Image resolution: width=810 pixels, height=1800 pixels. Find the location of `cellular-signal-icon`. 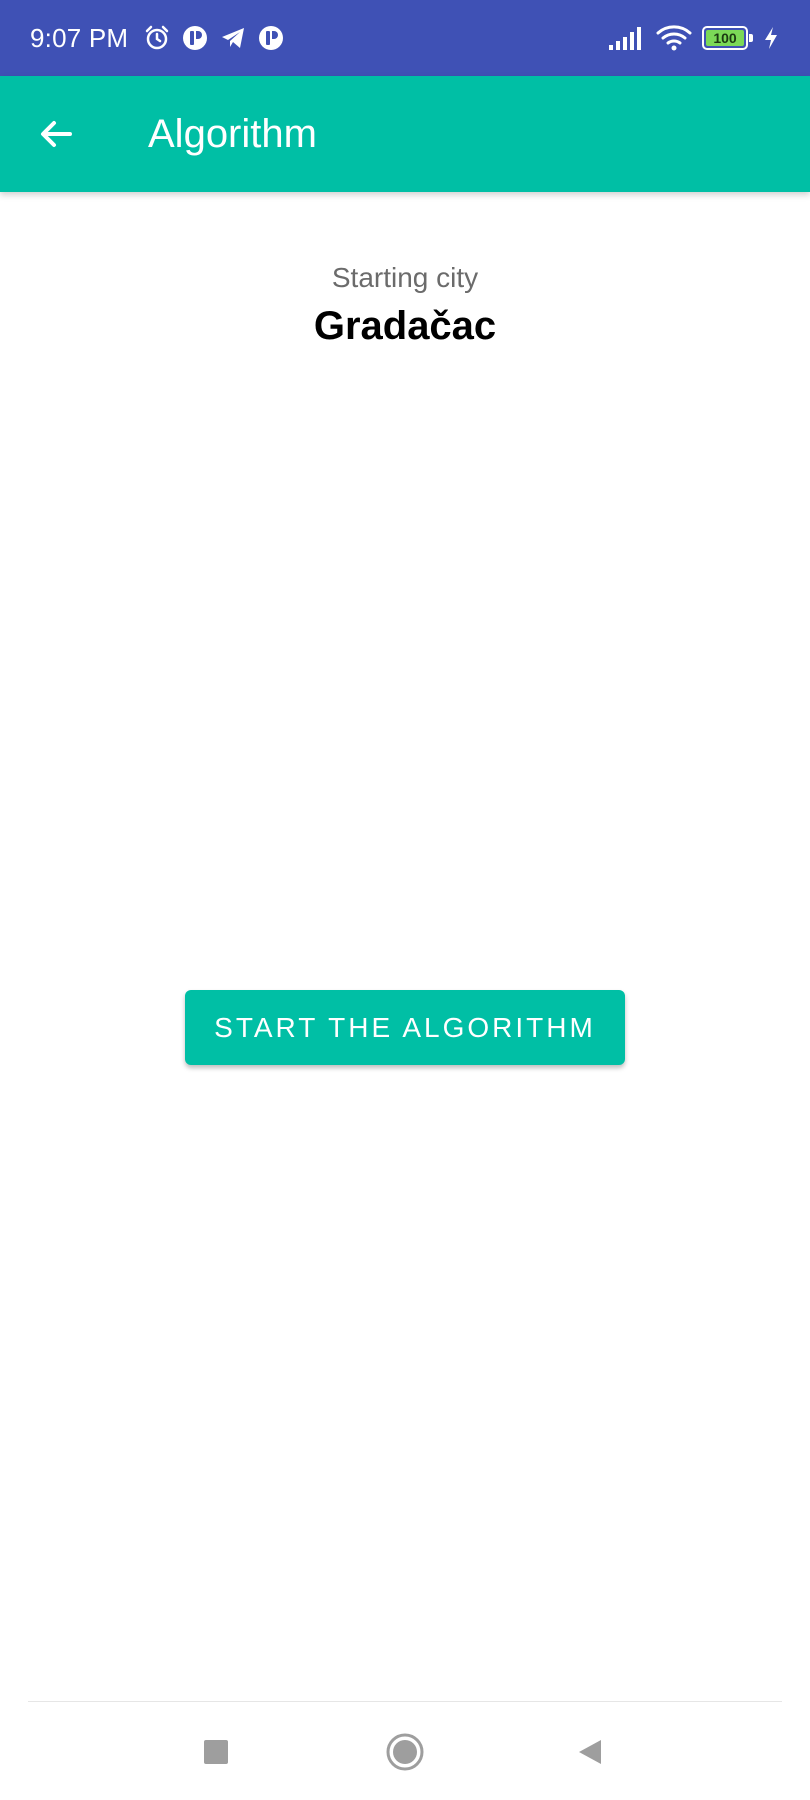

cellular-signal-icon is located at coordinates (627, 38).